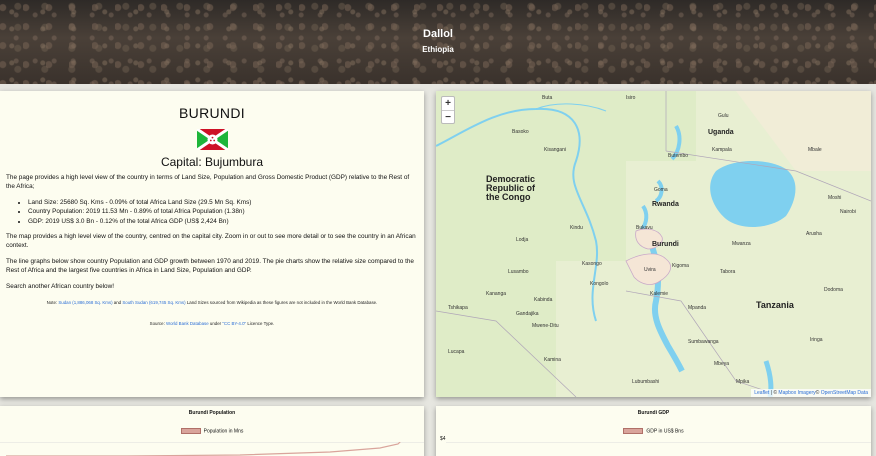  What do you see at coordinates (234, 323) in the screenshot?
I see `license-link: "CC BY-4.0"` at bounding box center [234, 323].